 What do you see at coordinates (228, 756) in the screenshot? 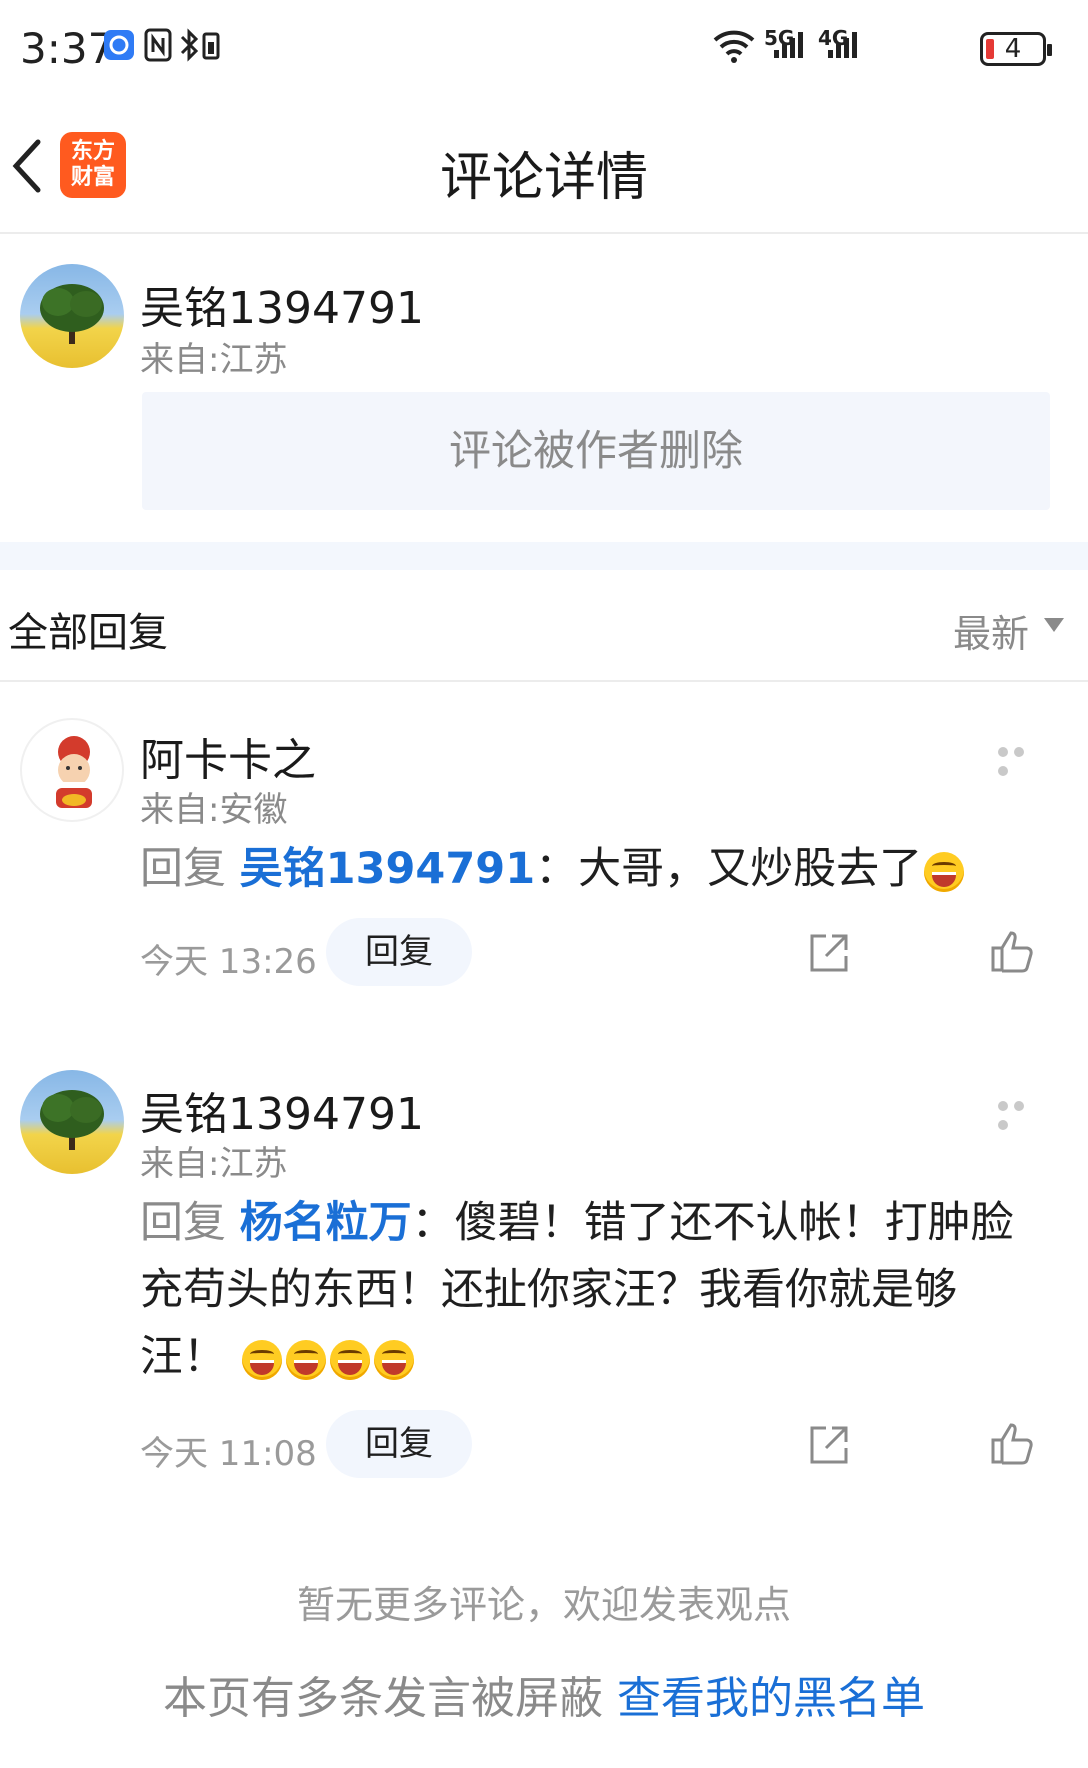
I see `reply-author: 阿卡卡之` at bounding box center [228, 756].